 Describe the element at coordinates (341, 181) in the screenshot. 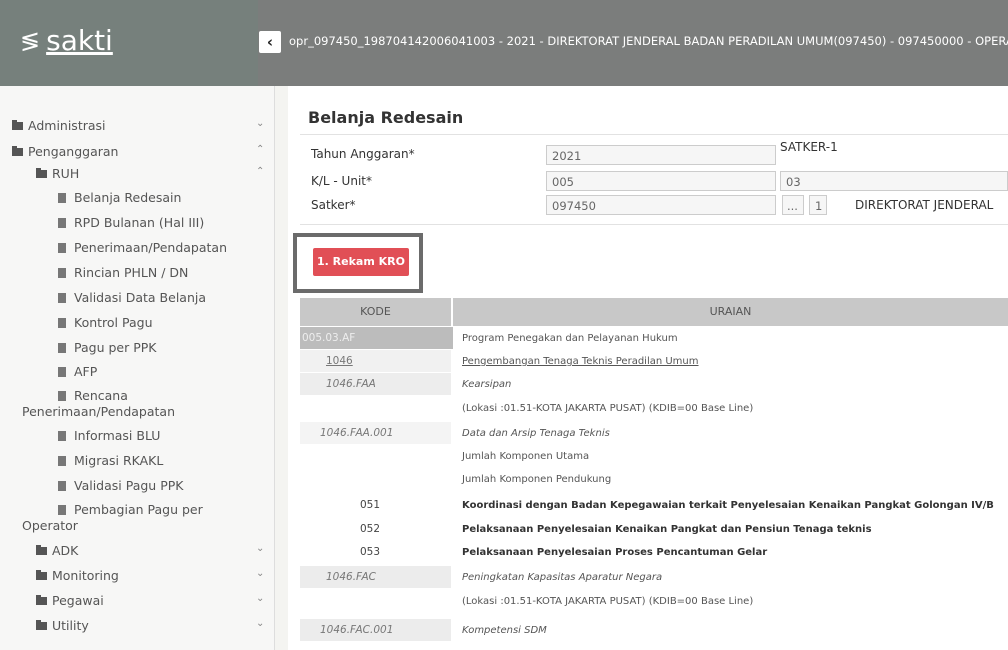

I see `kl-unit-label: K/L - Unit*` at that location.